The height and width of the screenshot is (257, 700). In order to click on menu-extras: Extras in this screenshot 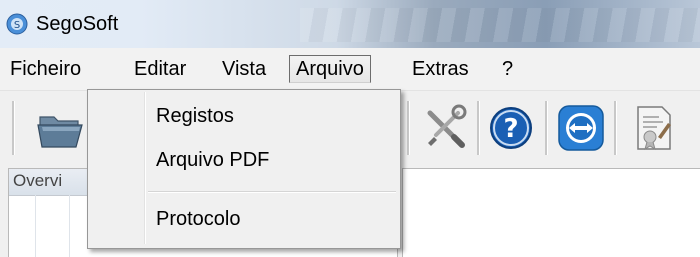, I will do `click(440, 69)`.